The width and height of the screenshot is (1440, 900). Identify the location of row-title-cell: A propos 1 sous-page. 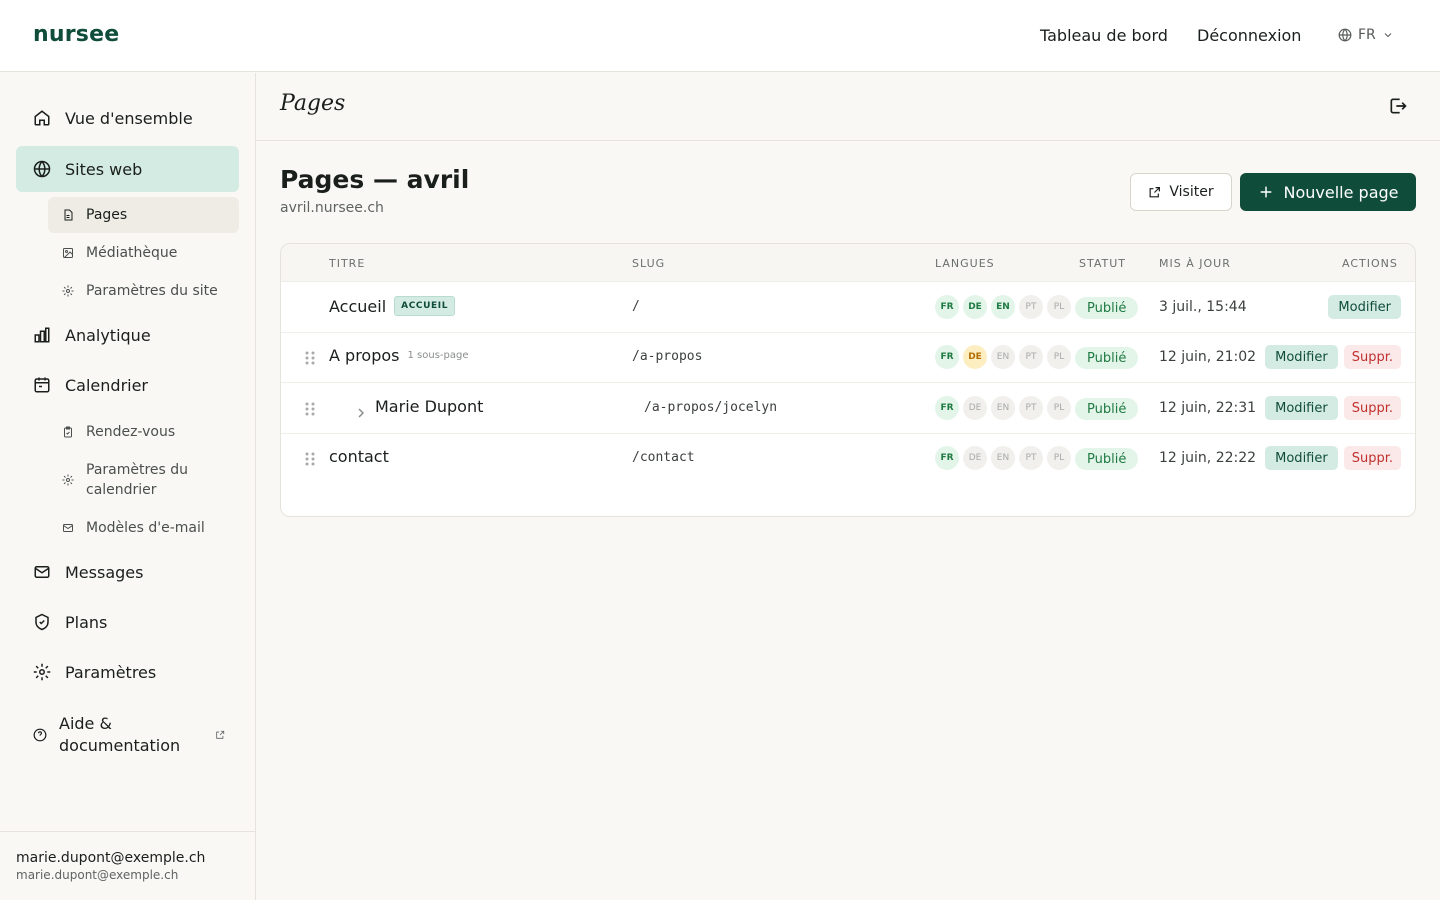
(399, 355).